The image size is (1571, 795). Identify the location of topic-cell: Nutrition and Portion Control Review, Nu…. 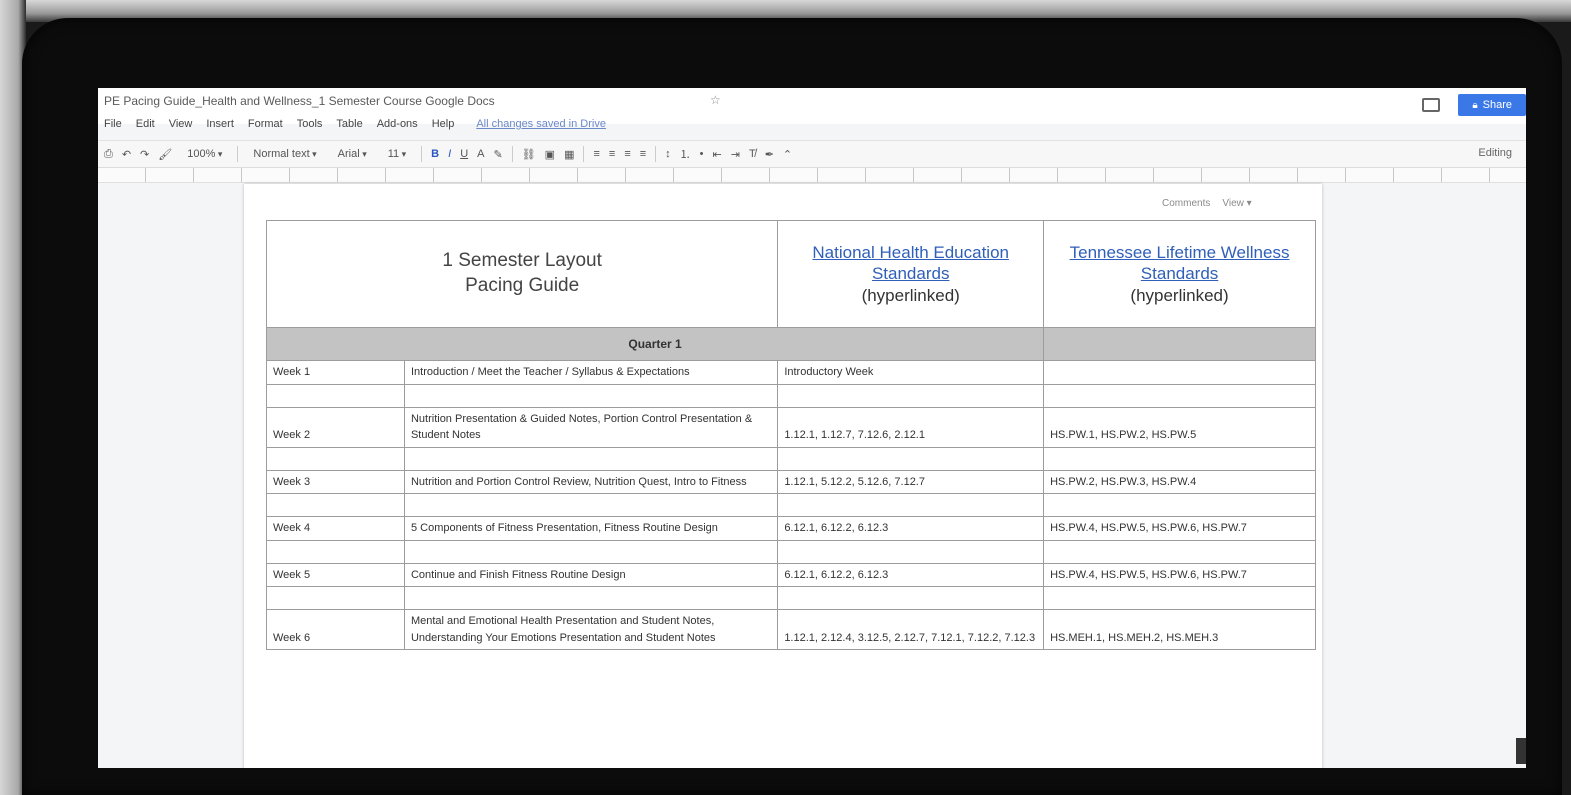
(591, 481).